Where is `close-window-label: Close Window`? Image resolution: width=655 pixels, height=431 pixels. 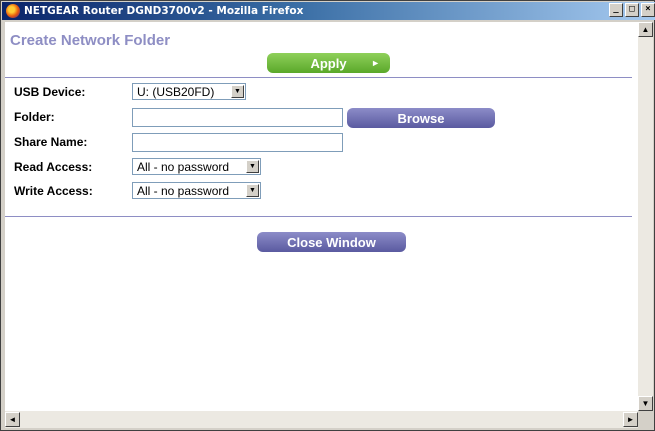
close-window-label: Close Window is located at coordinates (331, 242).